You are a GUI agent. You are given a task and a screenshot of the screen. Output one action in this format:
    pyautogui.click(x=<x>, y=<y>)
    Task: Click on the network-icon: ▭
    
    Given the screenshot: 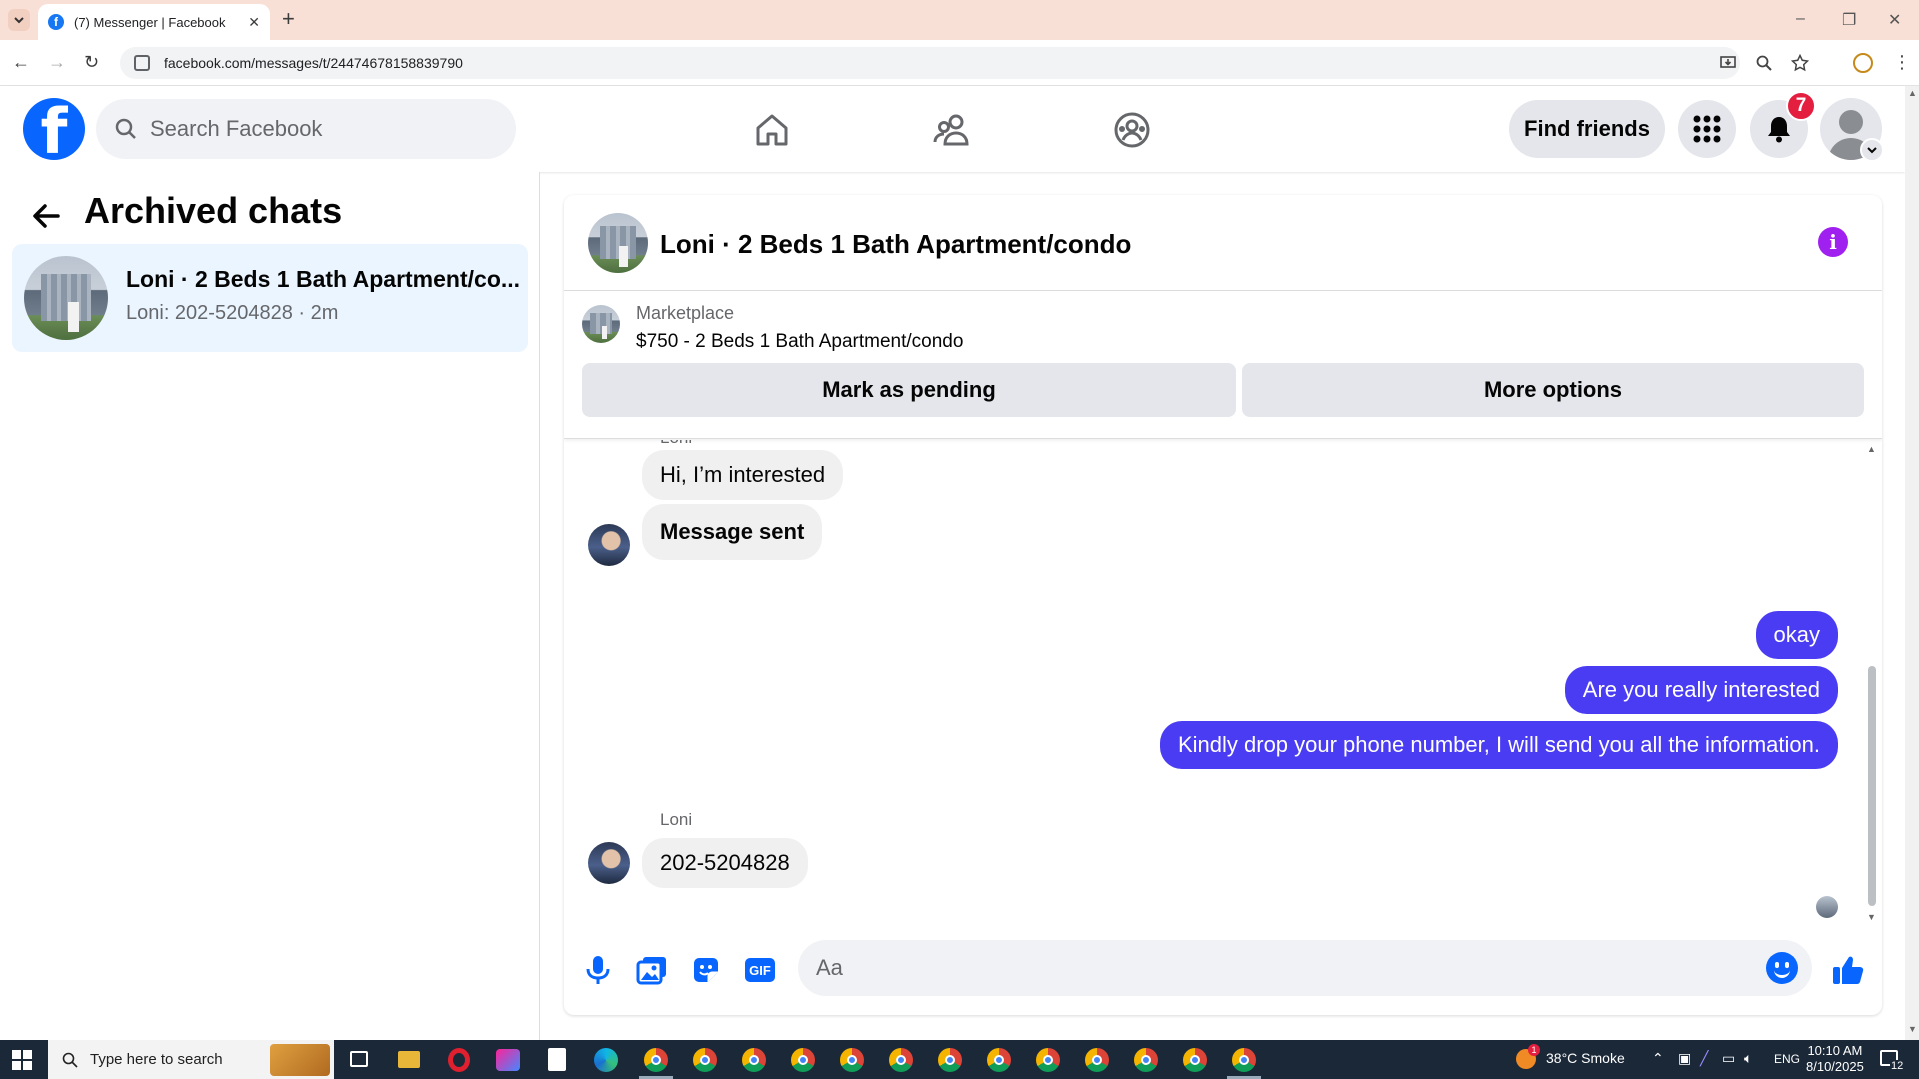 What is the action you would take?
    pyautogui.click(x=1728, y=1058)
    